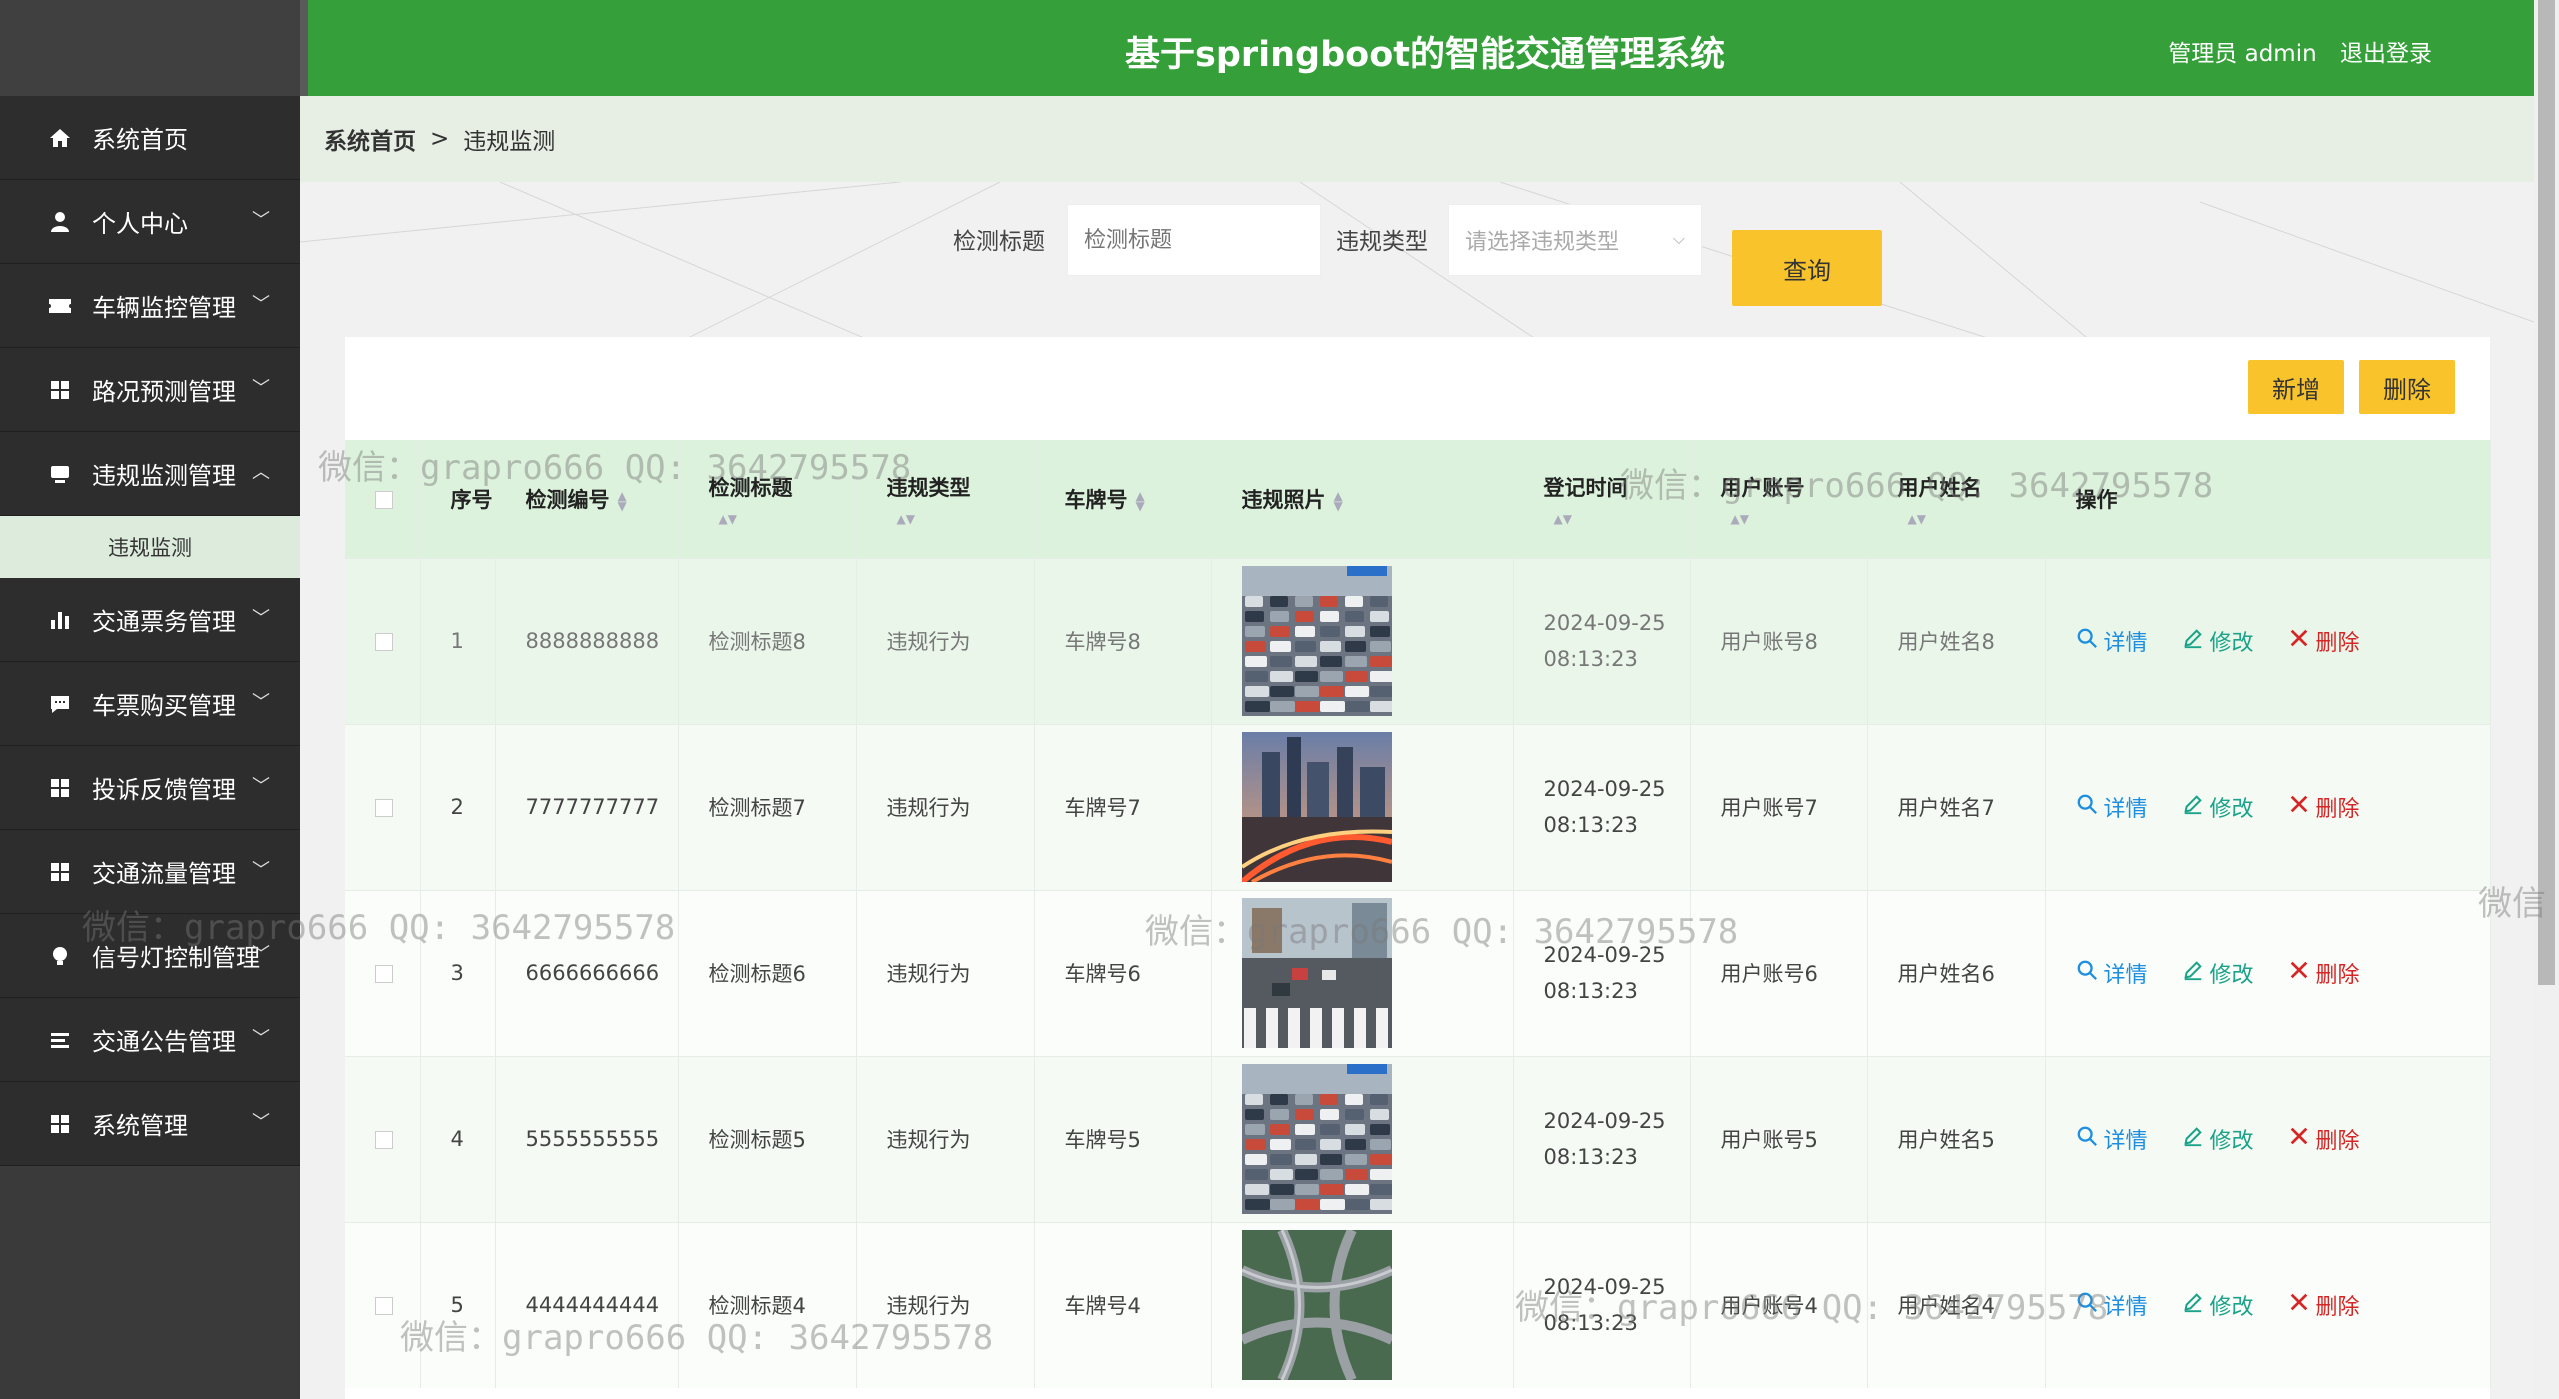  Describe the element at coordinates (1779, 1138) in the screenshot. I see `cell-account: 用户账号5` at that location.